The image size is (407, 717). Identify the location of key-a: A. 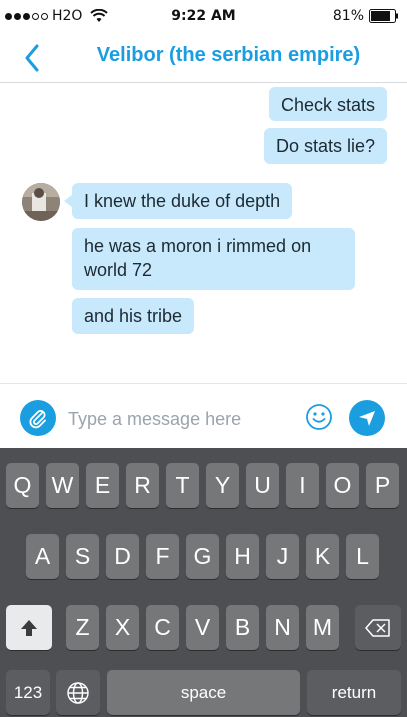
(42, 556).